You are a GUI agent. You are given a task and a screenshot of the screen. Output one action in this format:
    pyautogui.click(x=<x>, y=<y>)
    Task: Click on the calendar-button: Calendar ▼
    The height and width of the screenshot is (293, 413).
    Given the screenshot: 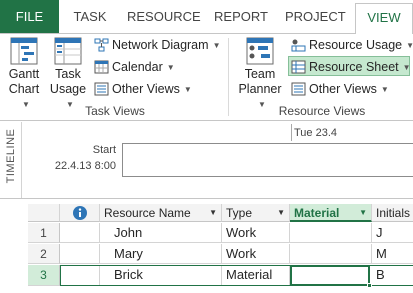 What is the action you would take?
    pyautogui.click(x=133, y=67)
    